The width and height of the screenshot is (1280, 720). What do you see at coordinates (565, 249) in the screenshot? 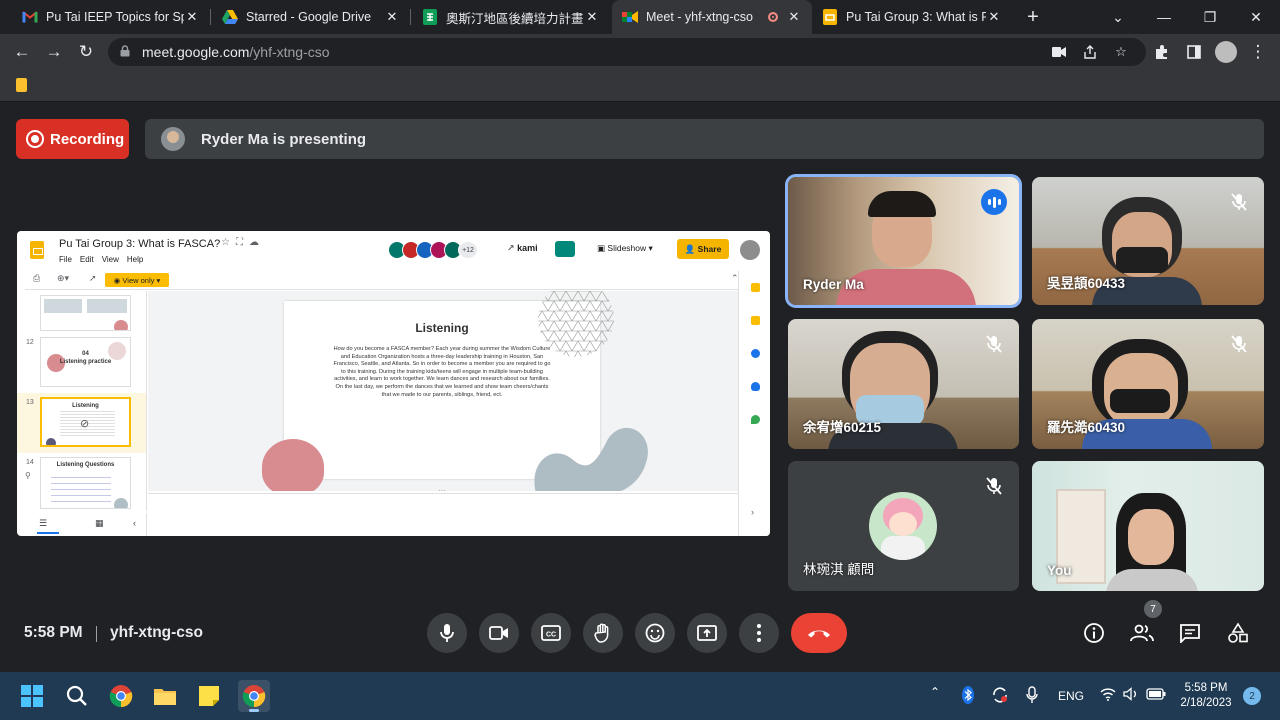
I see `google-meet-icon` at bounding box center [565, 249].